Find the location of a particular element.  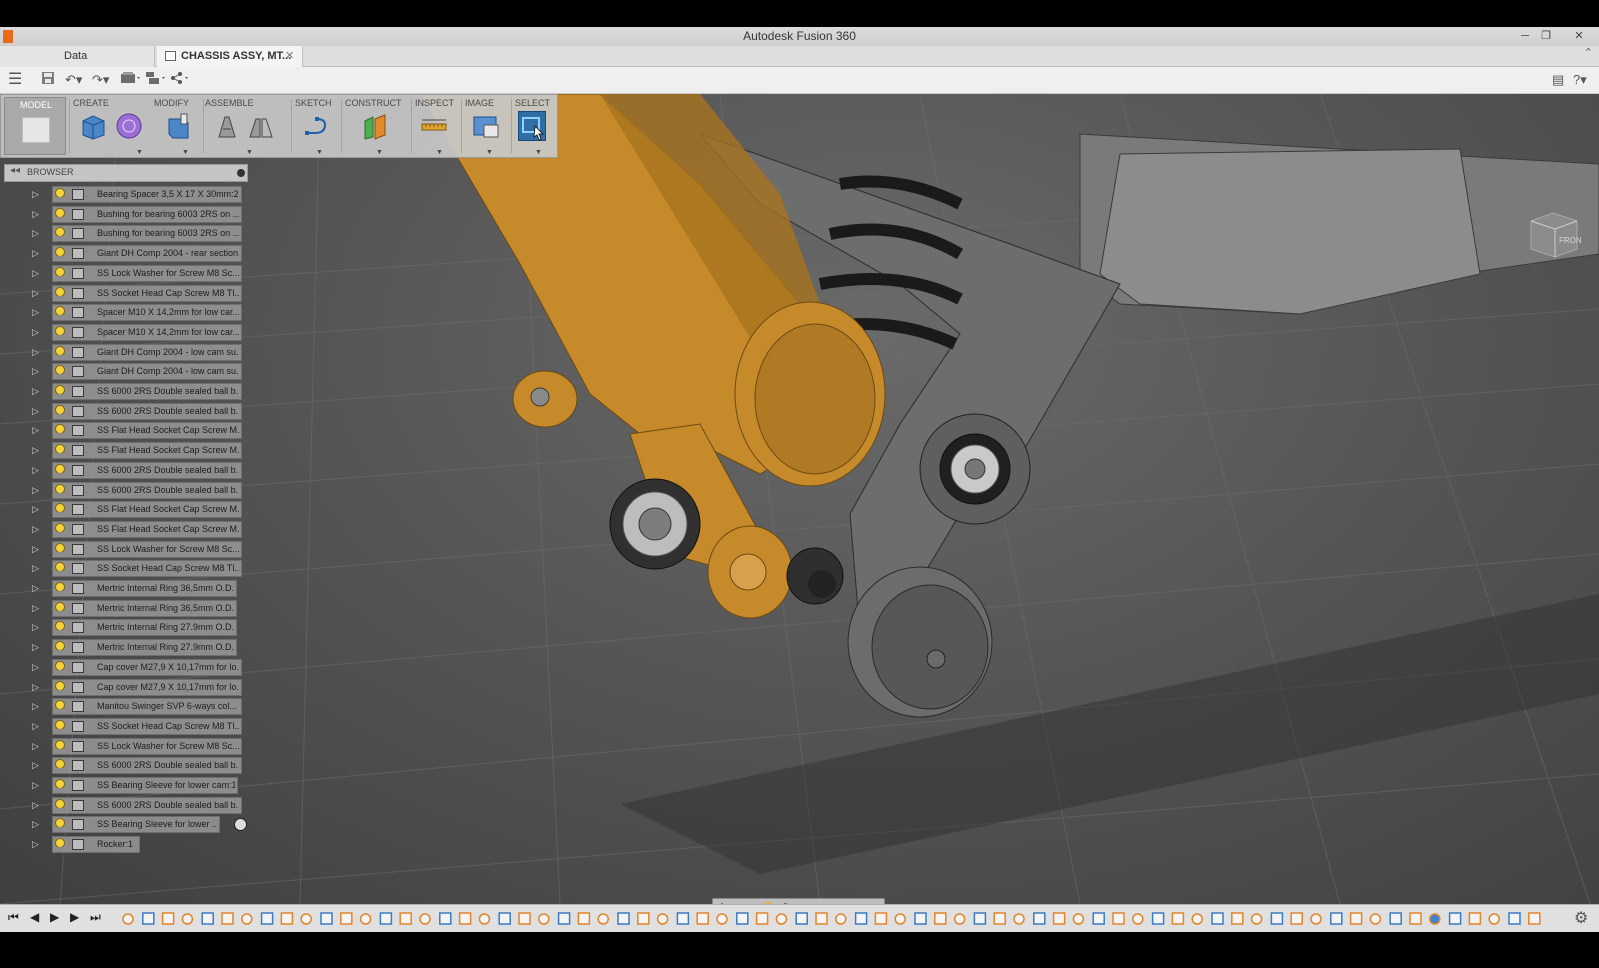

assemble-dropdown-icon: ▼ is located at coordinates (249, 152).